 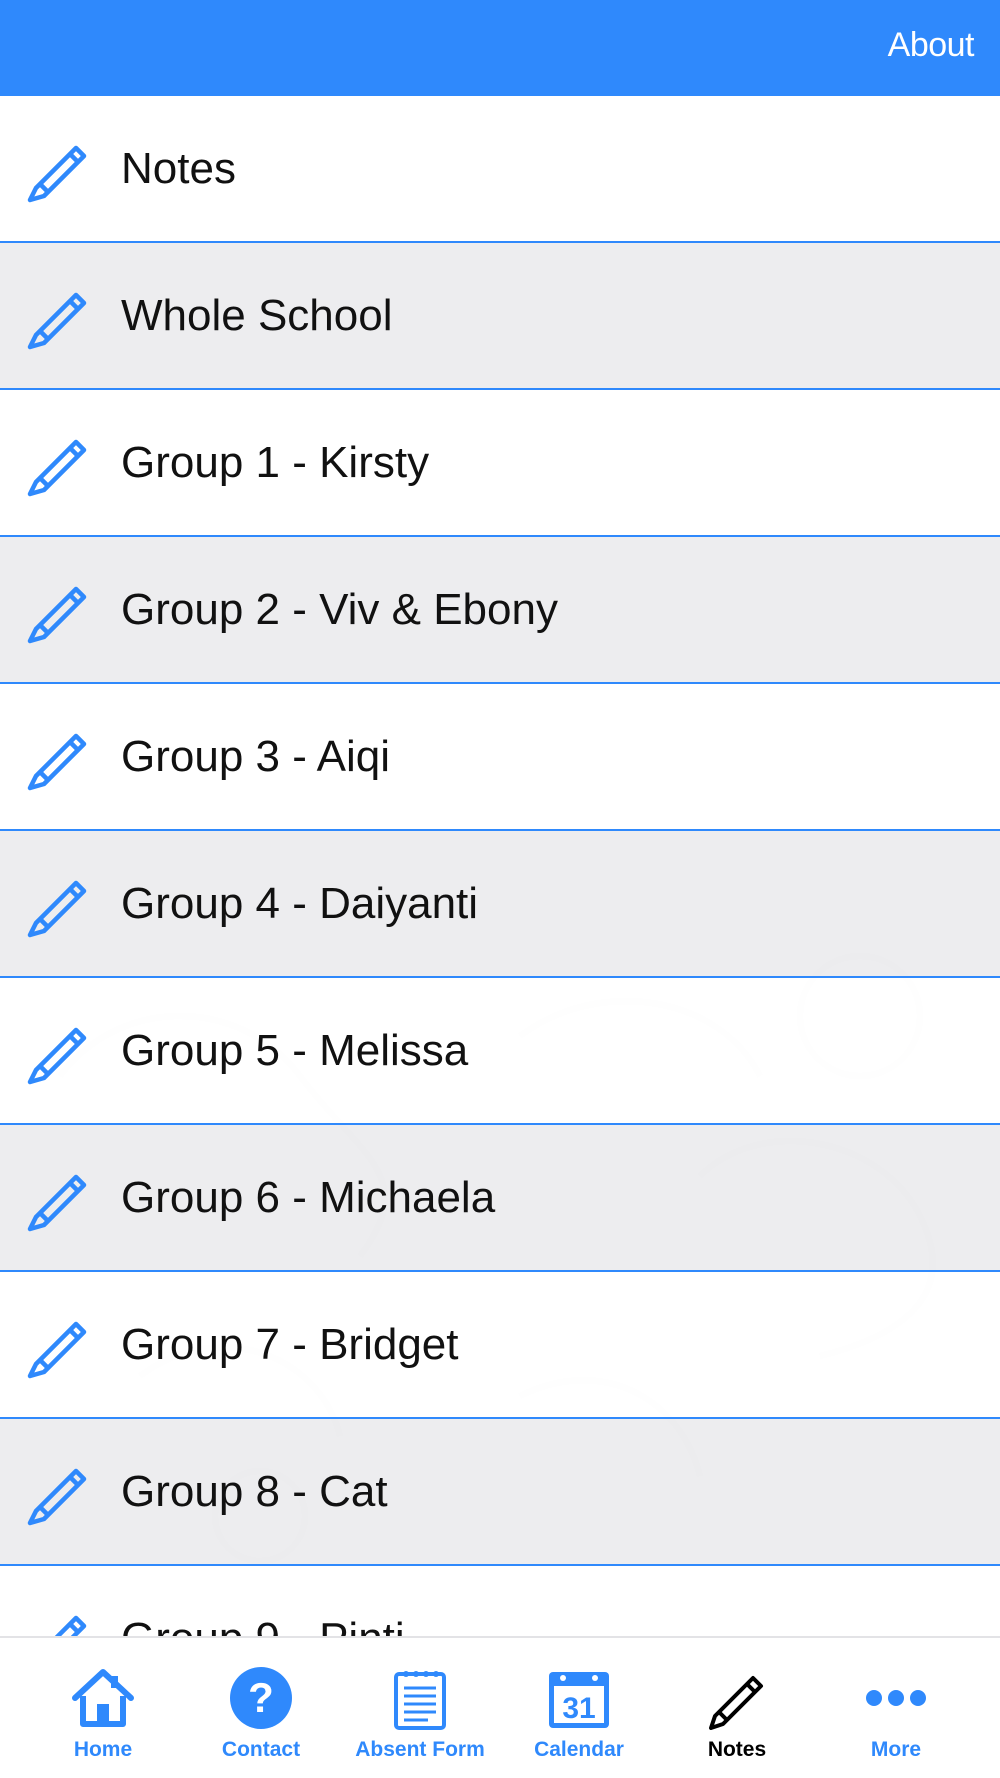 I want to click on about-button: About, so click(x=931, y=45).